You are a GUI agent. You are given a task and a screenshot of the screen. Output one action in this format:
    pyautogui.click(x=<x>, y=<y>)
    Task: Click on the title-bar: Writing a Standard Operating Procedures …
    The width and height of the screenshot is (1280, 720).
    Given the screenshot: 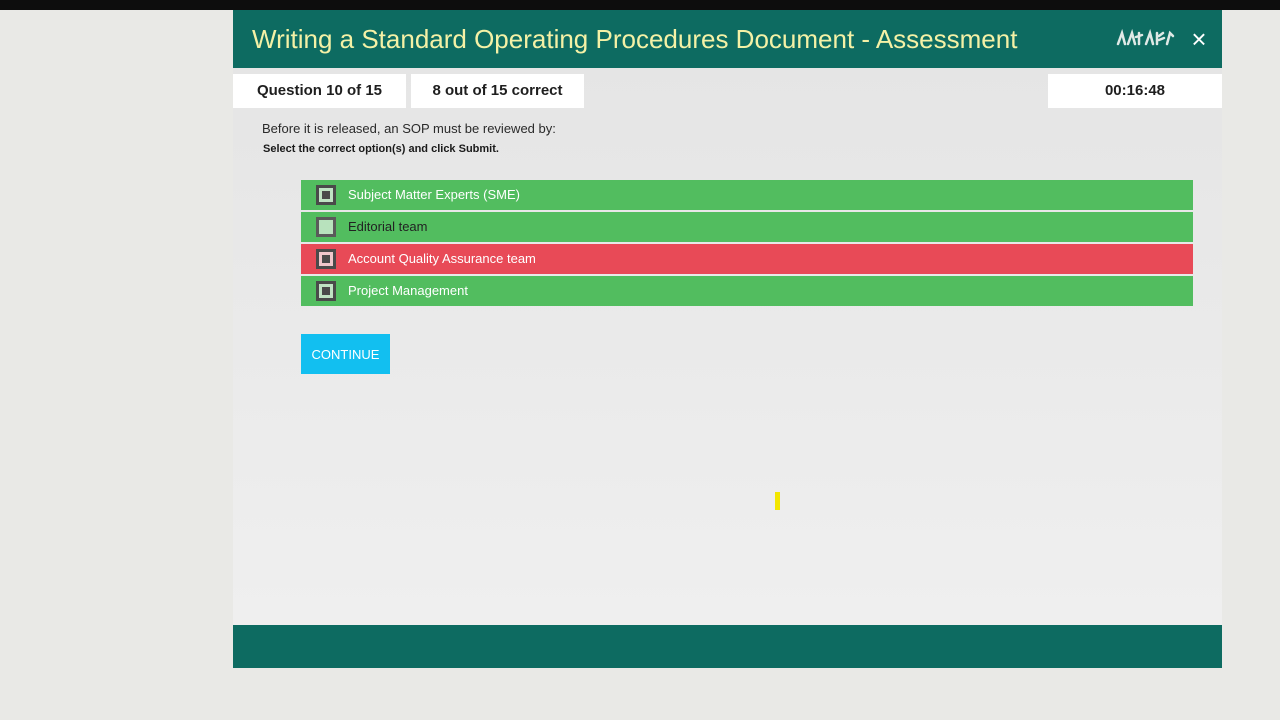 What is the action you would take?
    pyautogui.click(x=727, y=39)
    